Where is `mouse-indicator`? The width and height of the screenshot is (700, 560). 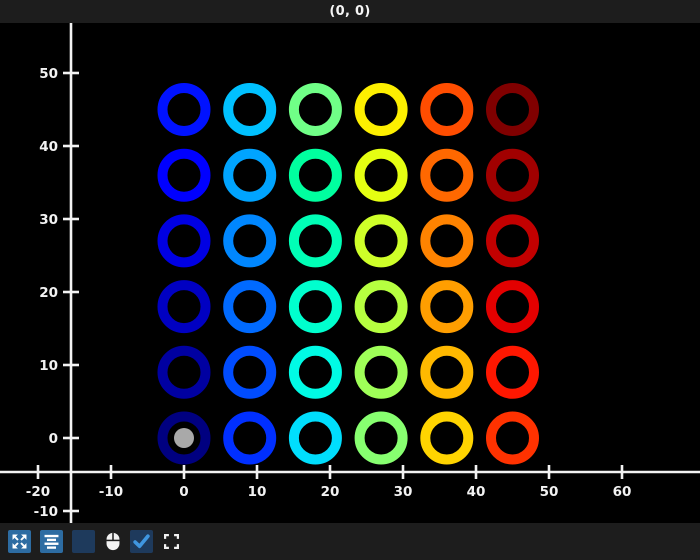
mouse-indicator is located at coordinates (113, 541).